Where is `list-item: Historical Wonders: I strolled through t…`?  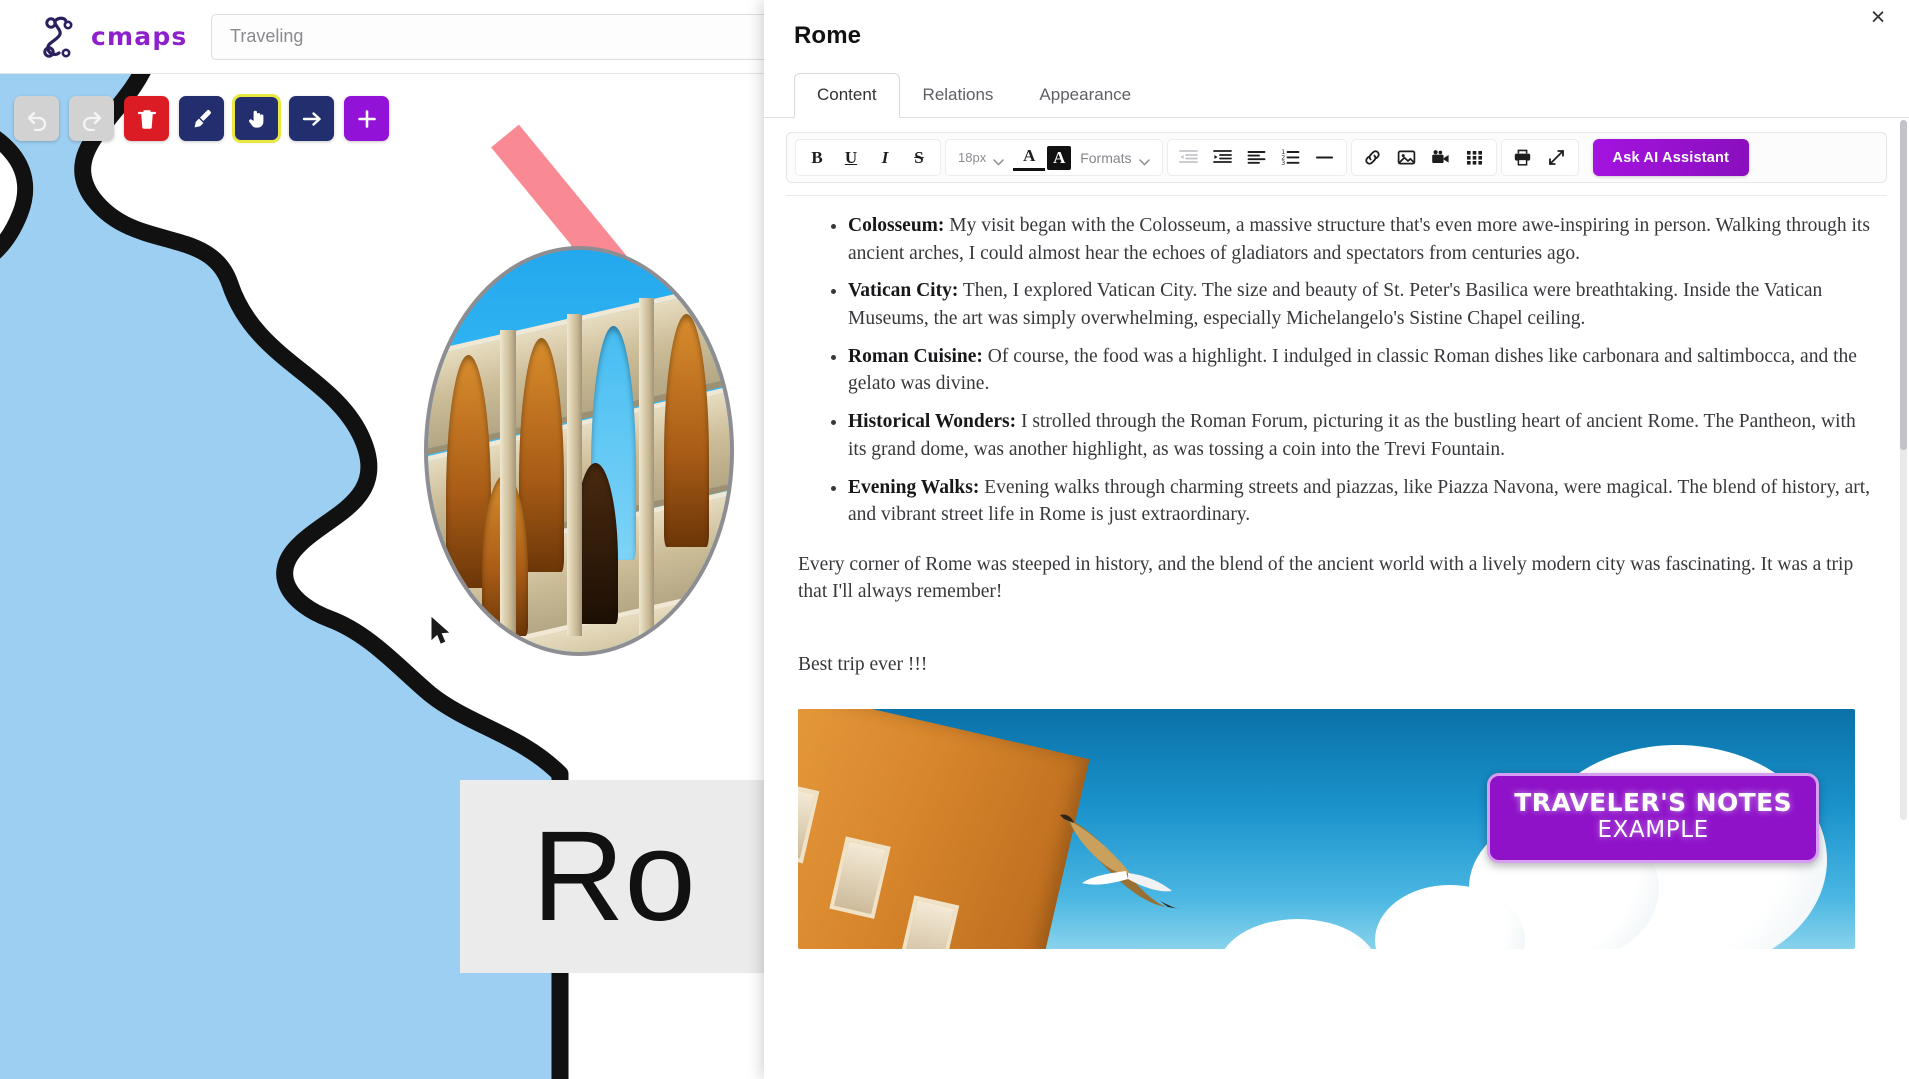 list-item: Historical Wonders: I strolled through t… is located at coordinates (1362, 435).